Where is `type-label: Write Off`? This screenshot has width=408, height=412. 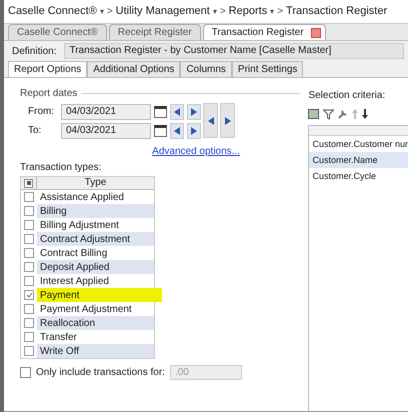 type-label: Write Off is located at coordinates (59, 351).